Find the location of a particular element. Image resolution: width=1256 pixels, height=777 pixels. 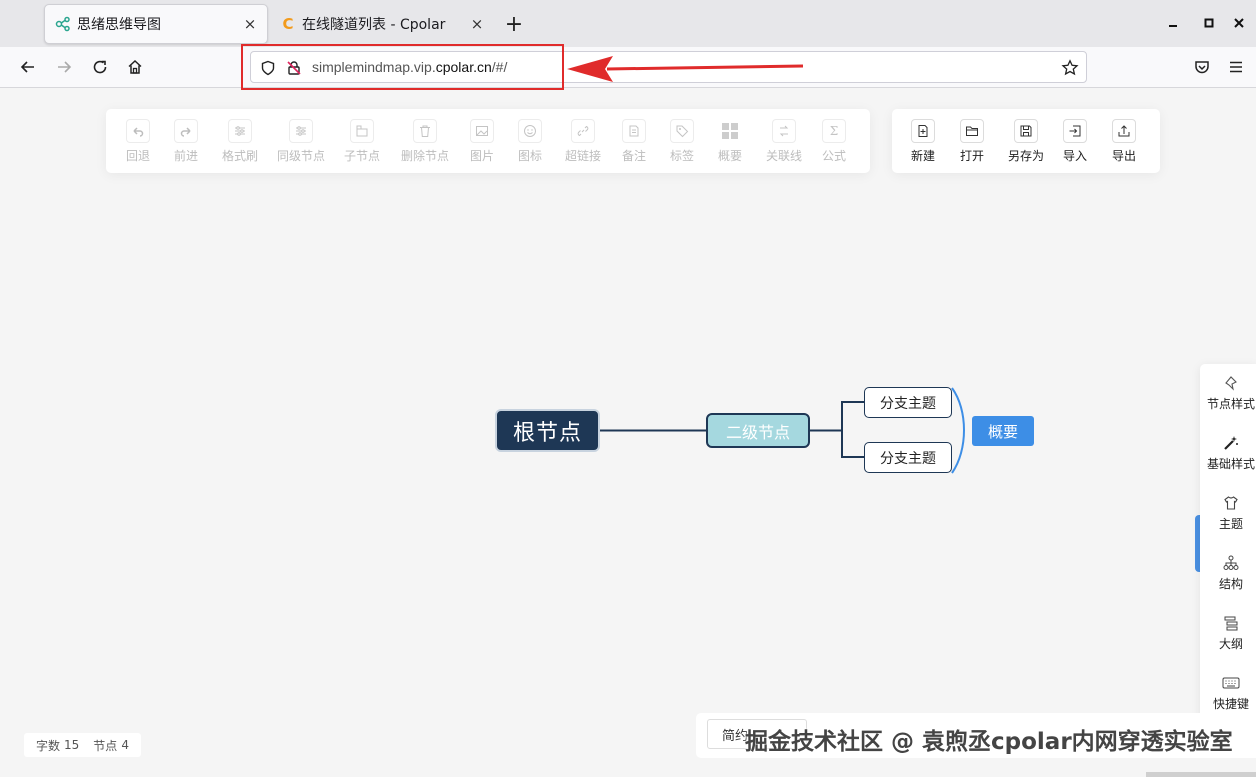

sidebar-item-base-style: 基础样式 is located at coordinates (1228, 452).